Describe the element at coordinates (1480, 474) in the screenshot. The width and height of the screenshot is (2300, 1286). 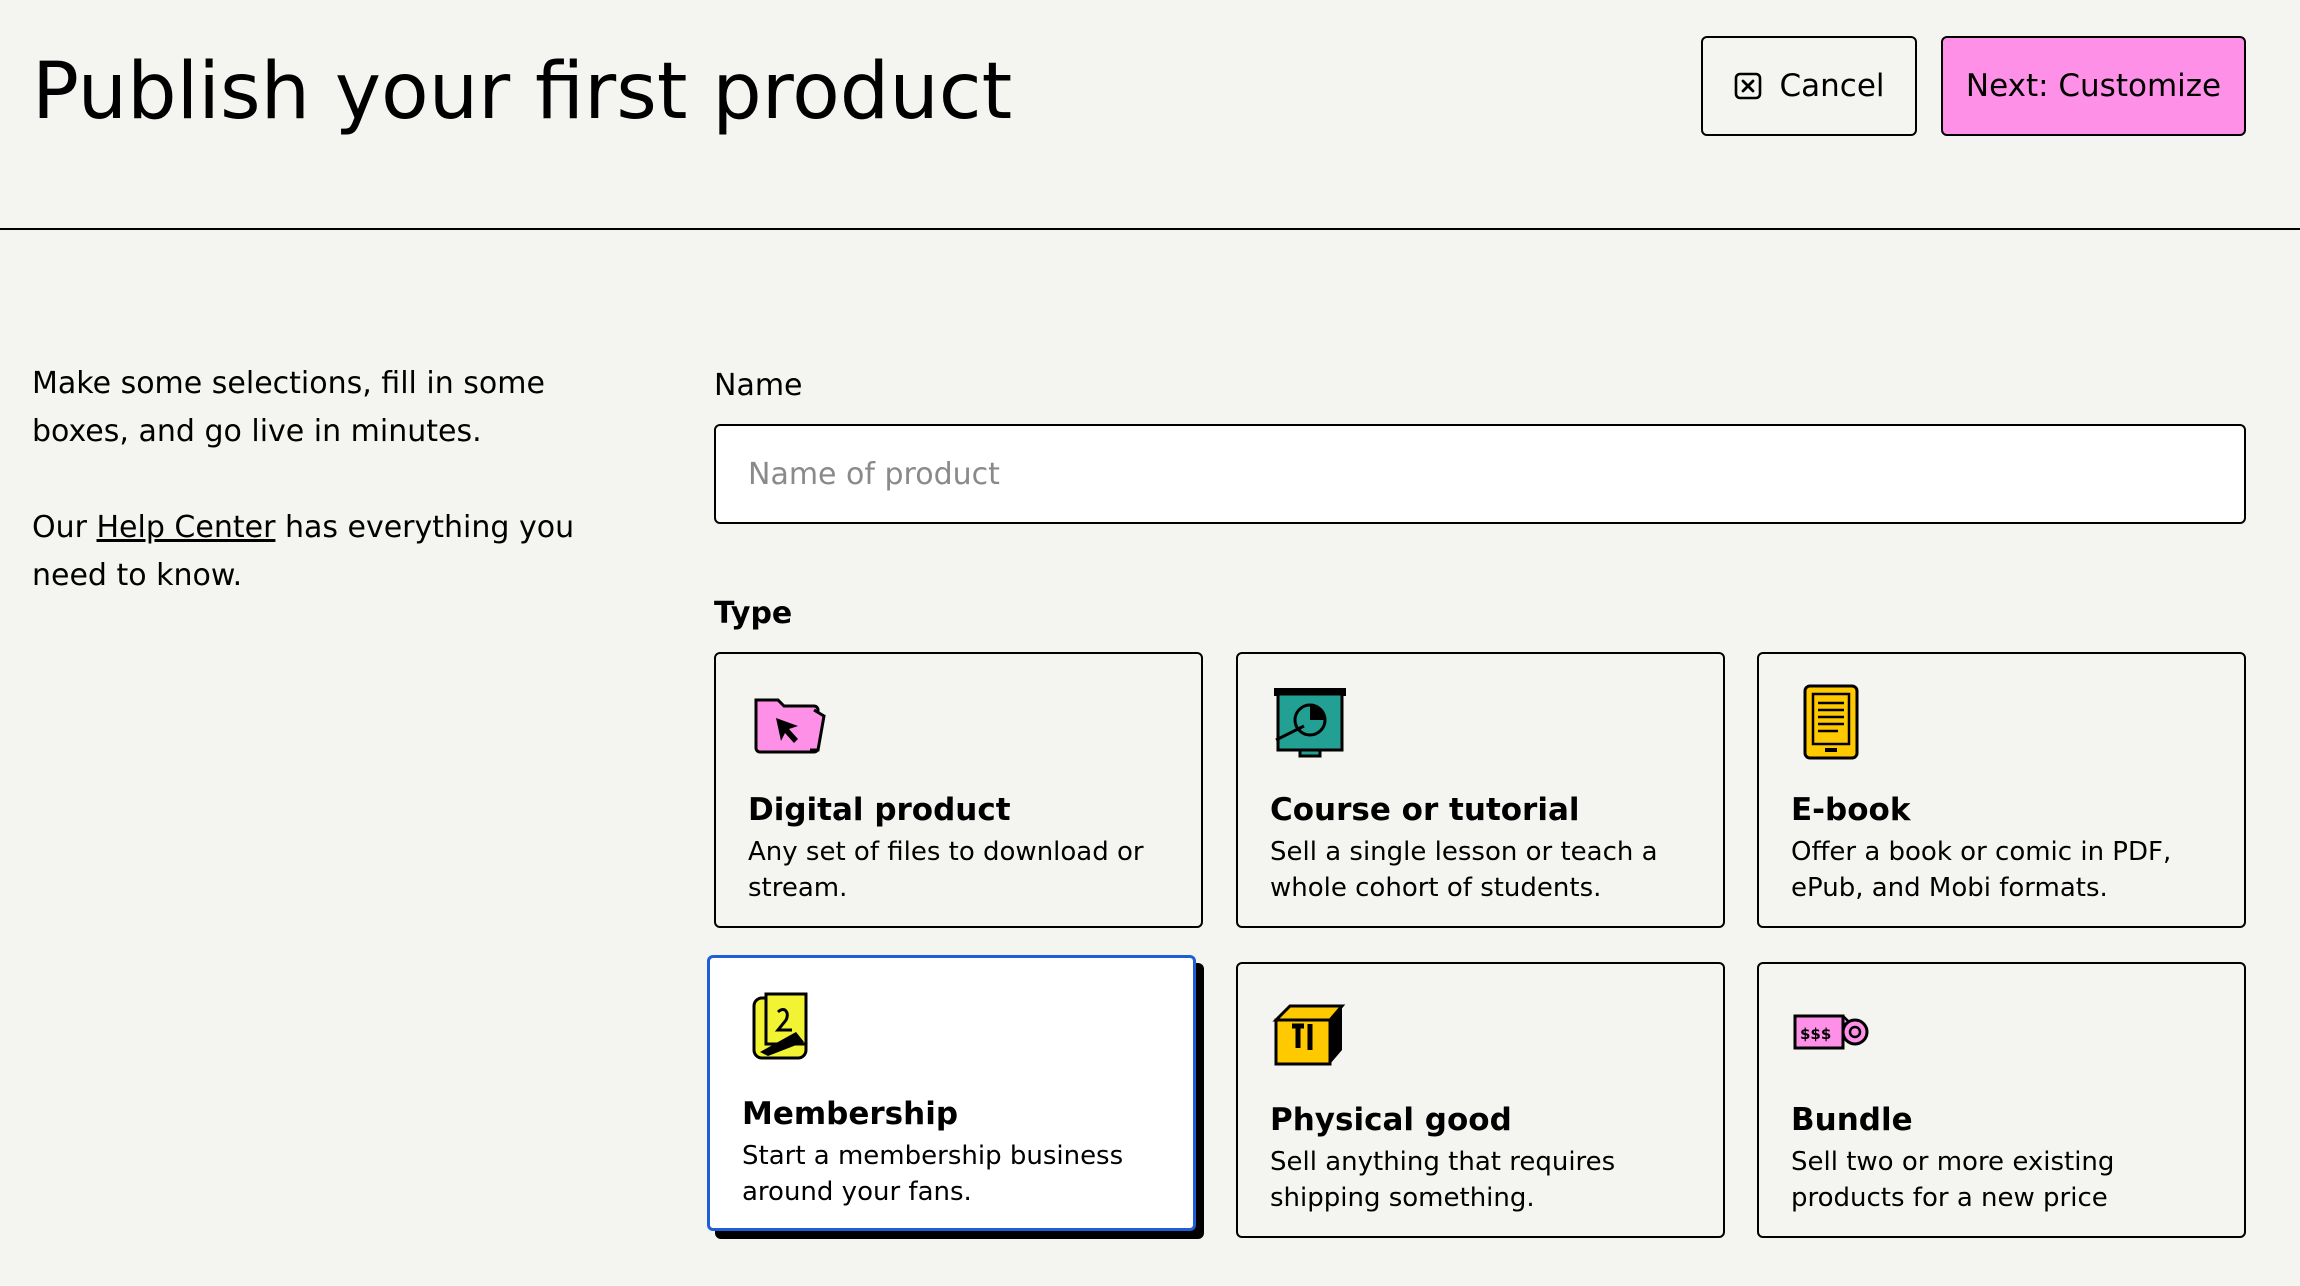
I see `product-name-input` at that location.